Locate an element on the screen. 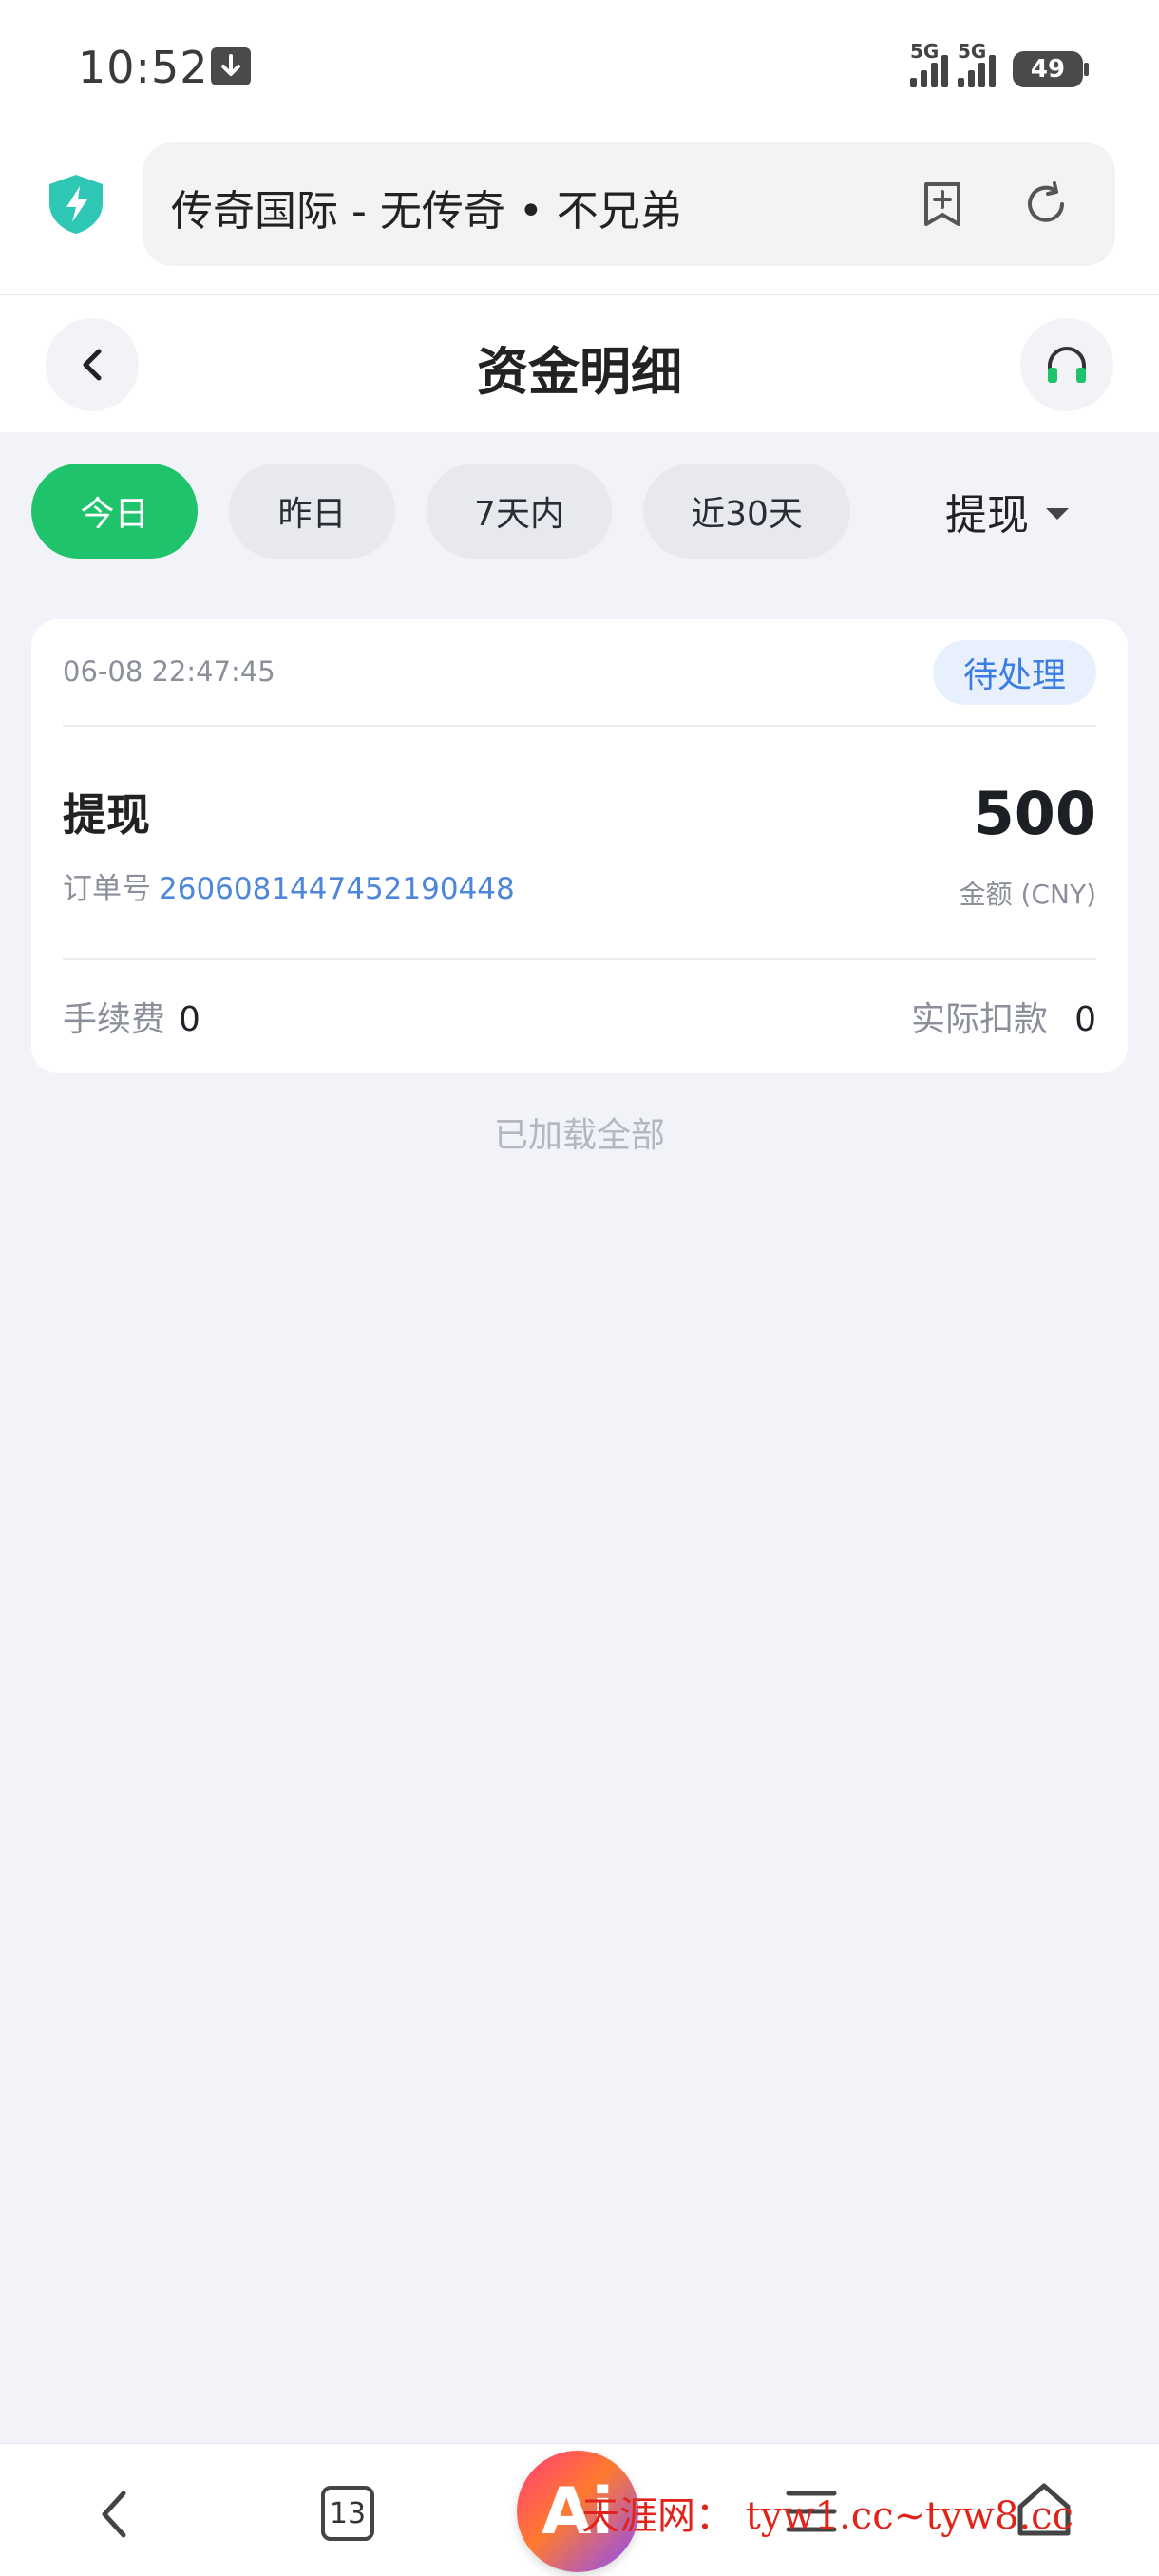 The height and width of the screenshot is (2576, 1159). fee-value: 0 is located at coordinates (189, 1019).